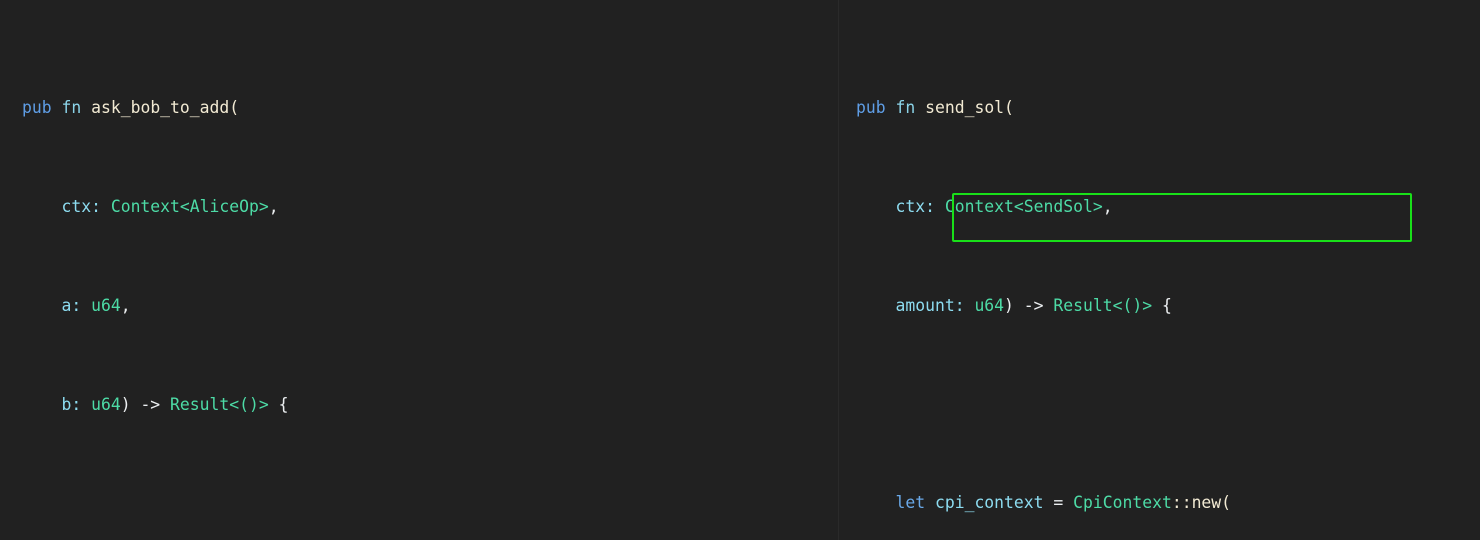  What do you see at coordinates (1201, 503) in the screenshot?
I see `new-call: ::new(` at bounding box center [1201, 503].